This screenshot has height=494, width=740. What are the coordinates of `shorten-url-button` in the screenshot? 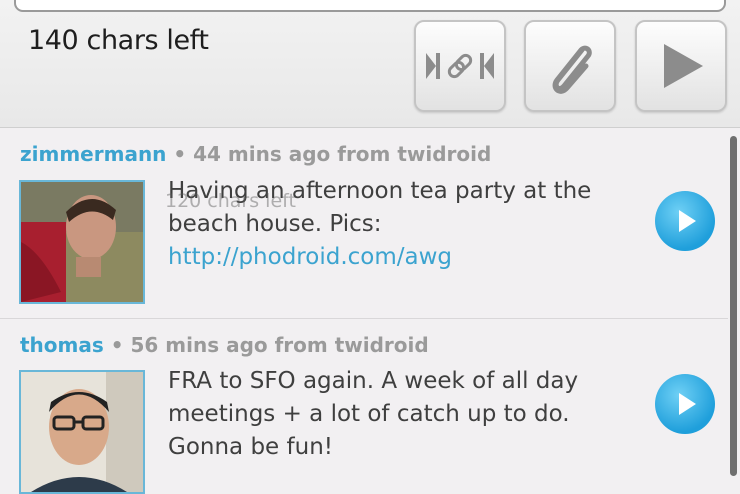 It's located at (460, 66).